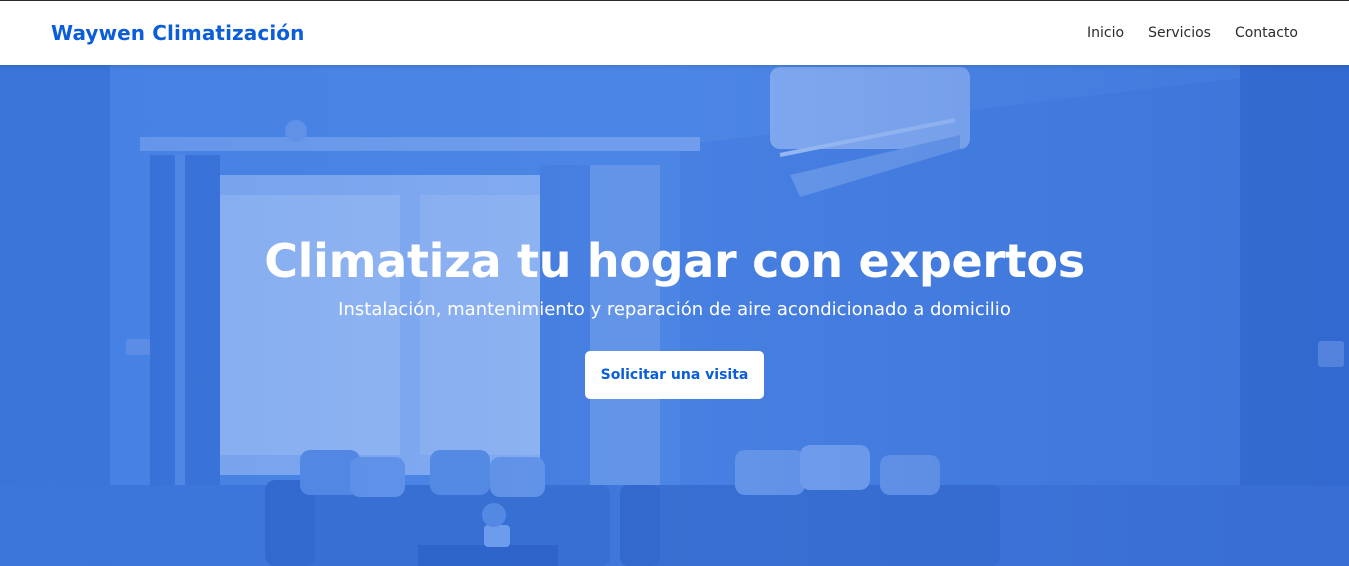 Image resolution: width=1349 pixels, height=566 pixels. Describe the element at coordinates (674, 261) in the screenshot. I see `hero-title: Climatiza tu hogar con expertos` at that location.